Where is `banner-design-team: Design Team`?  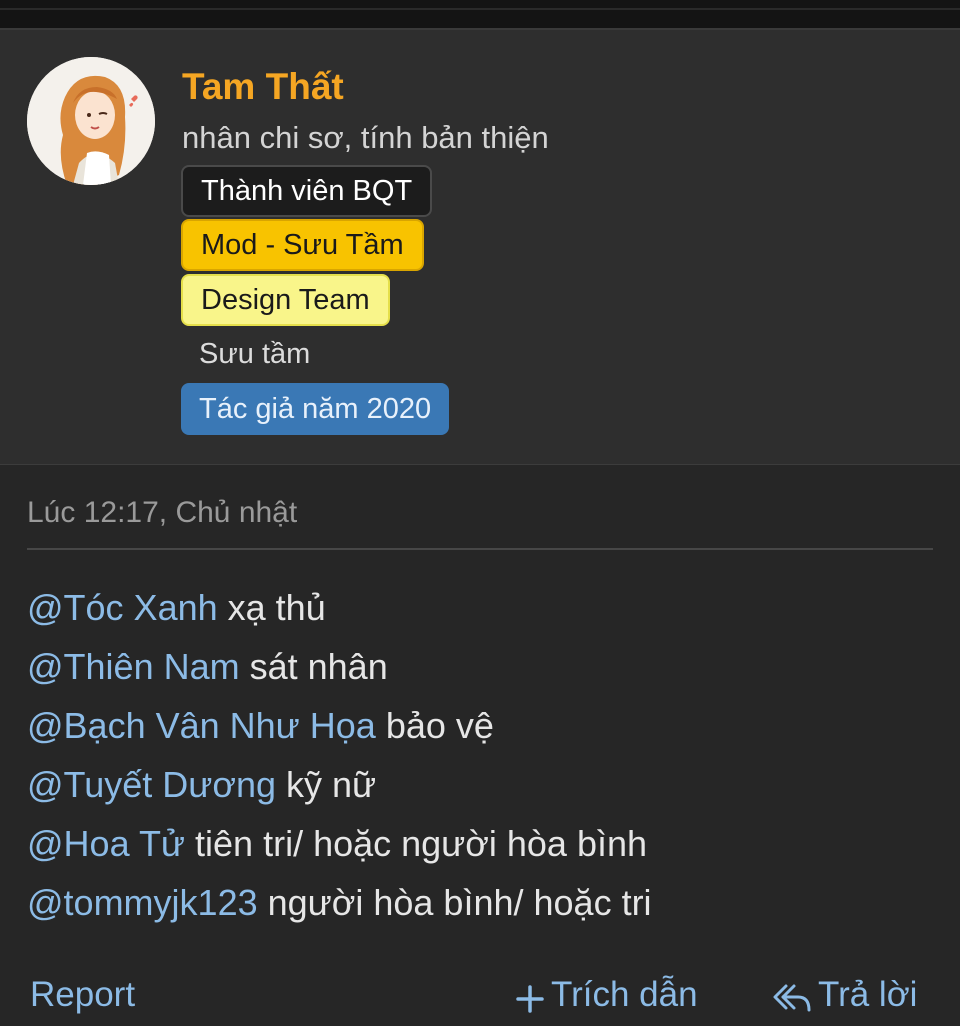 banner-design-team: Design Team is located at coordinates (285, 300).